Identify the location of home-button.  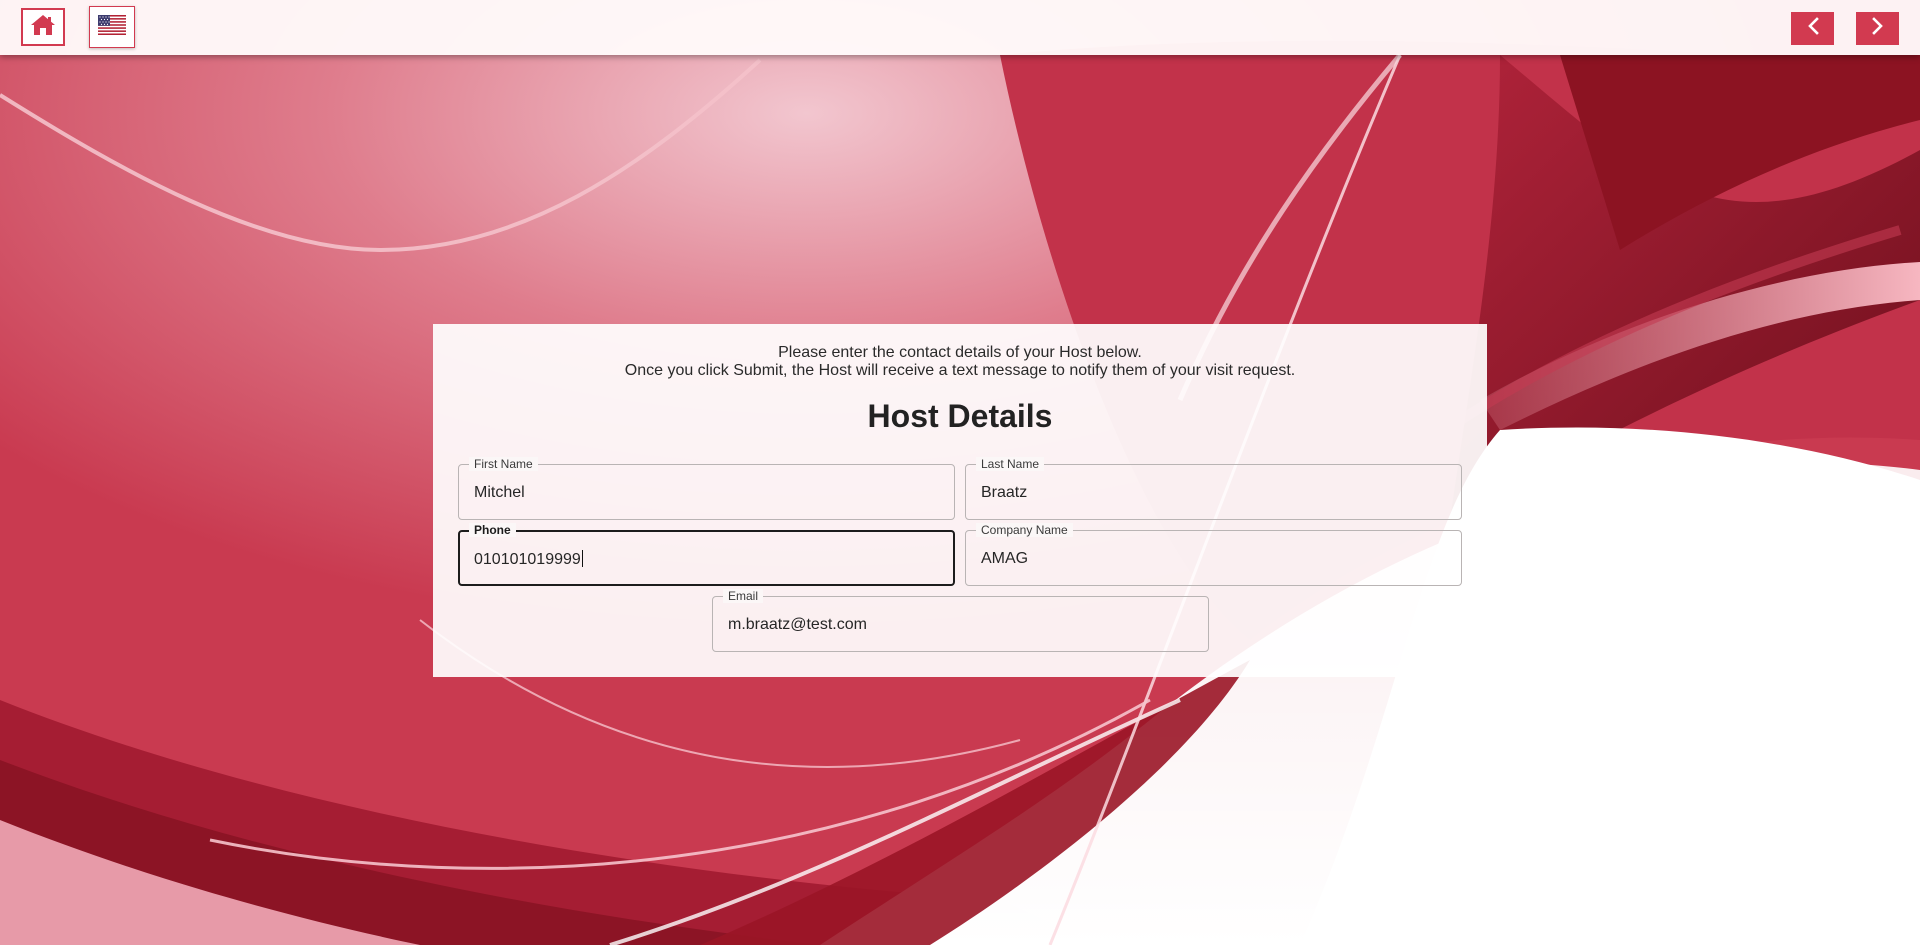
(43, 27).